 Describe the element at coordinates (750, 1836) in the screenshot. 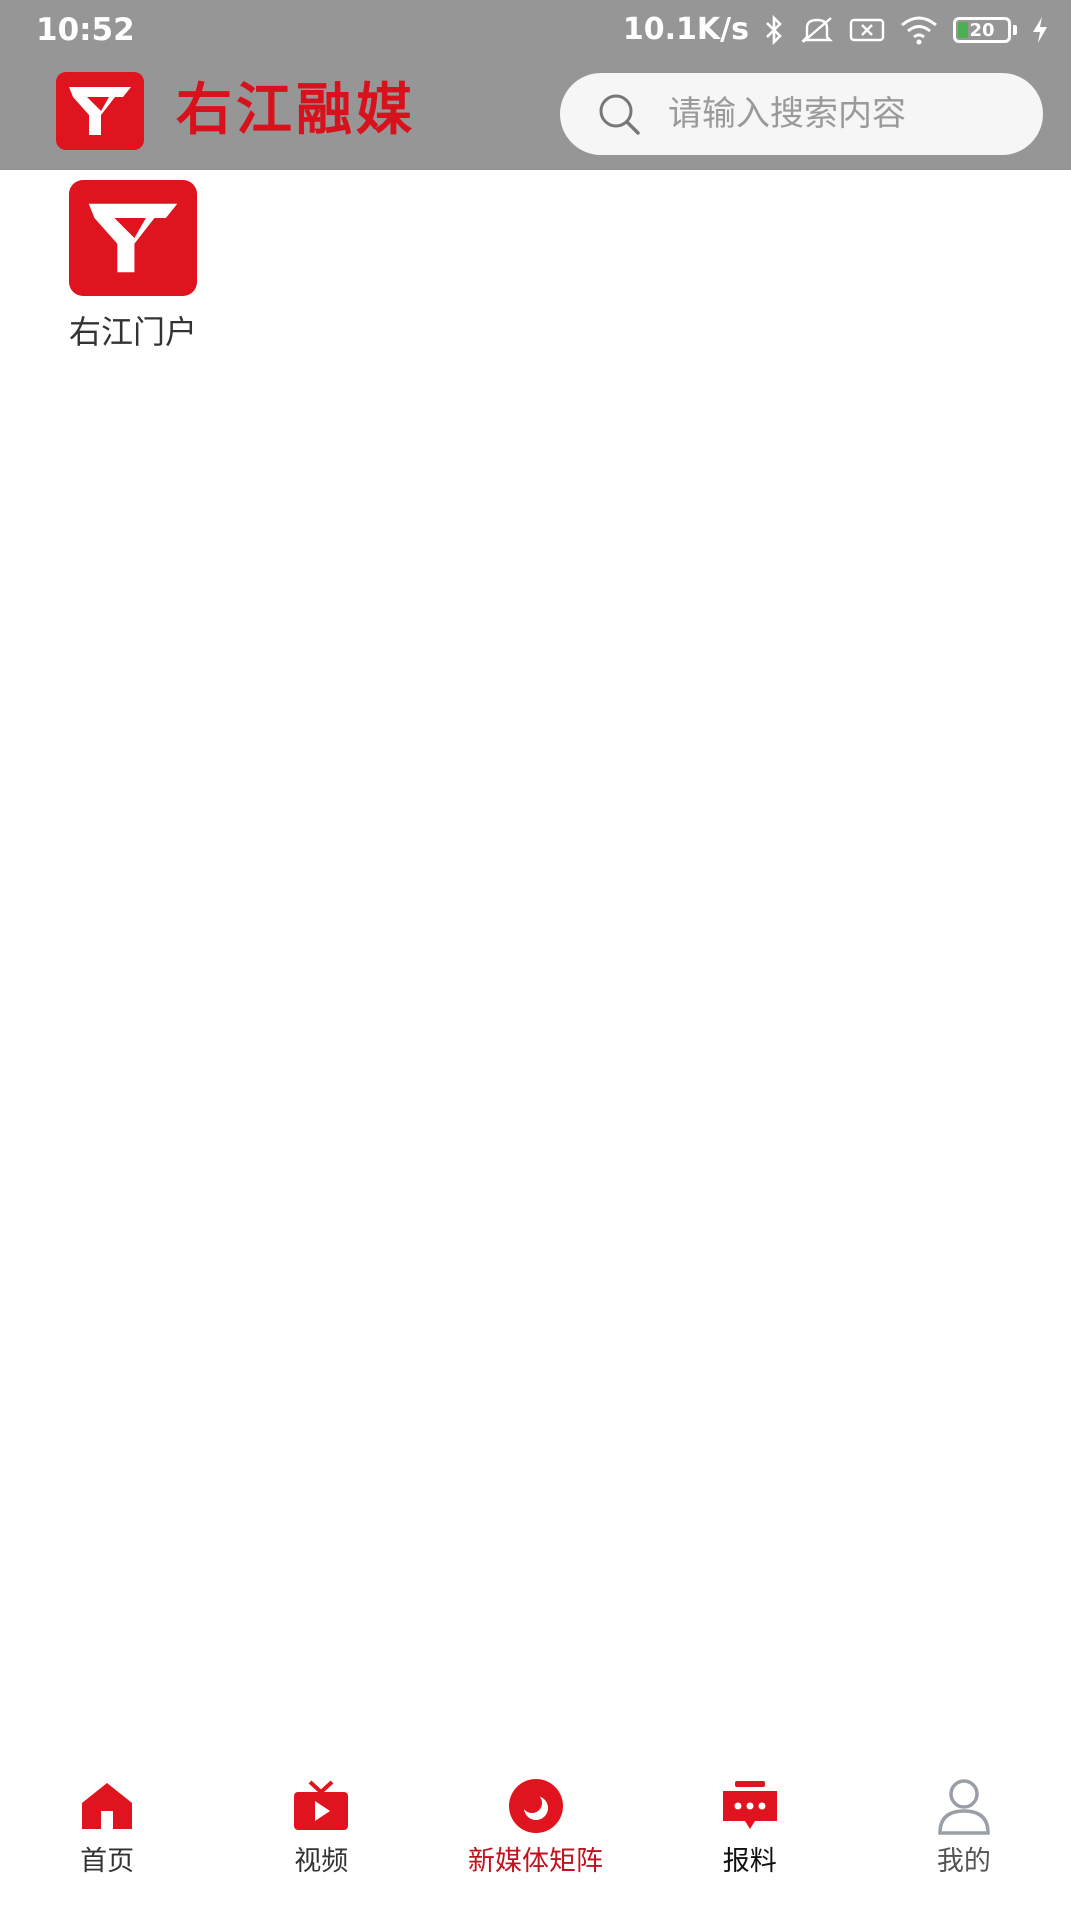

I see `nav-report: 报料` at that location.